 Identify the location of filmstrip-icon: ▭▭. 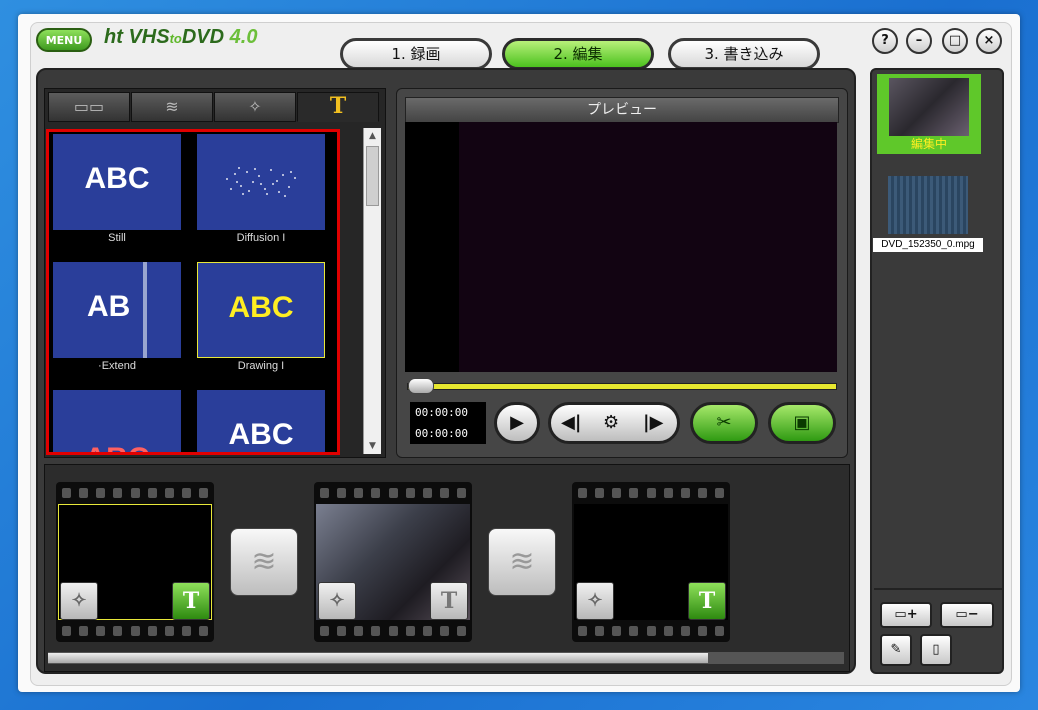
(89, 106).